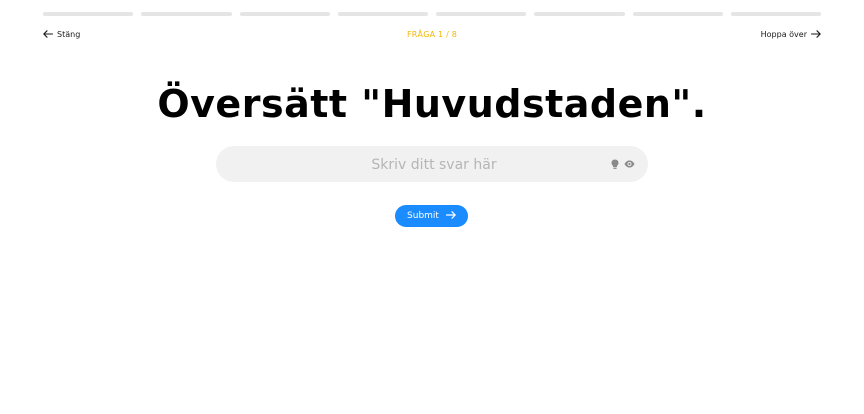  I want to click on top-bar: Stäng FRÅGA 1 / 8 Hoppa över, so click(432, 34).